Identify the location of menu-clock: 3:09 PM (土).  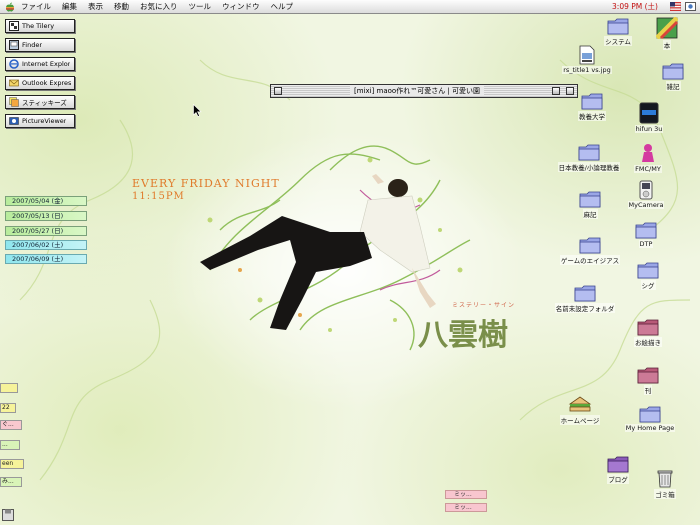
(635, 6).